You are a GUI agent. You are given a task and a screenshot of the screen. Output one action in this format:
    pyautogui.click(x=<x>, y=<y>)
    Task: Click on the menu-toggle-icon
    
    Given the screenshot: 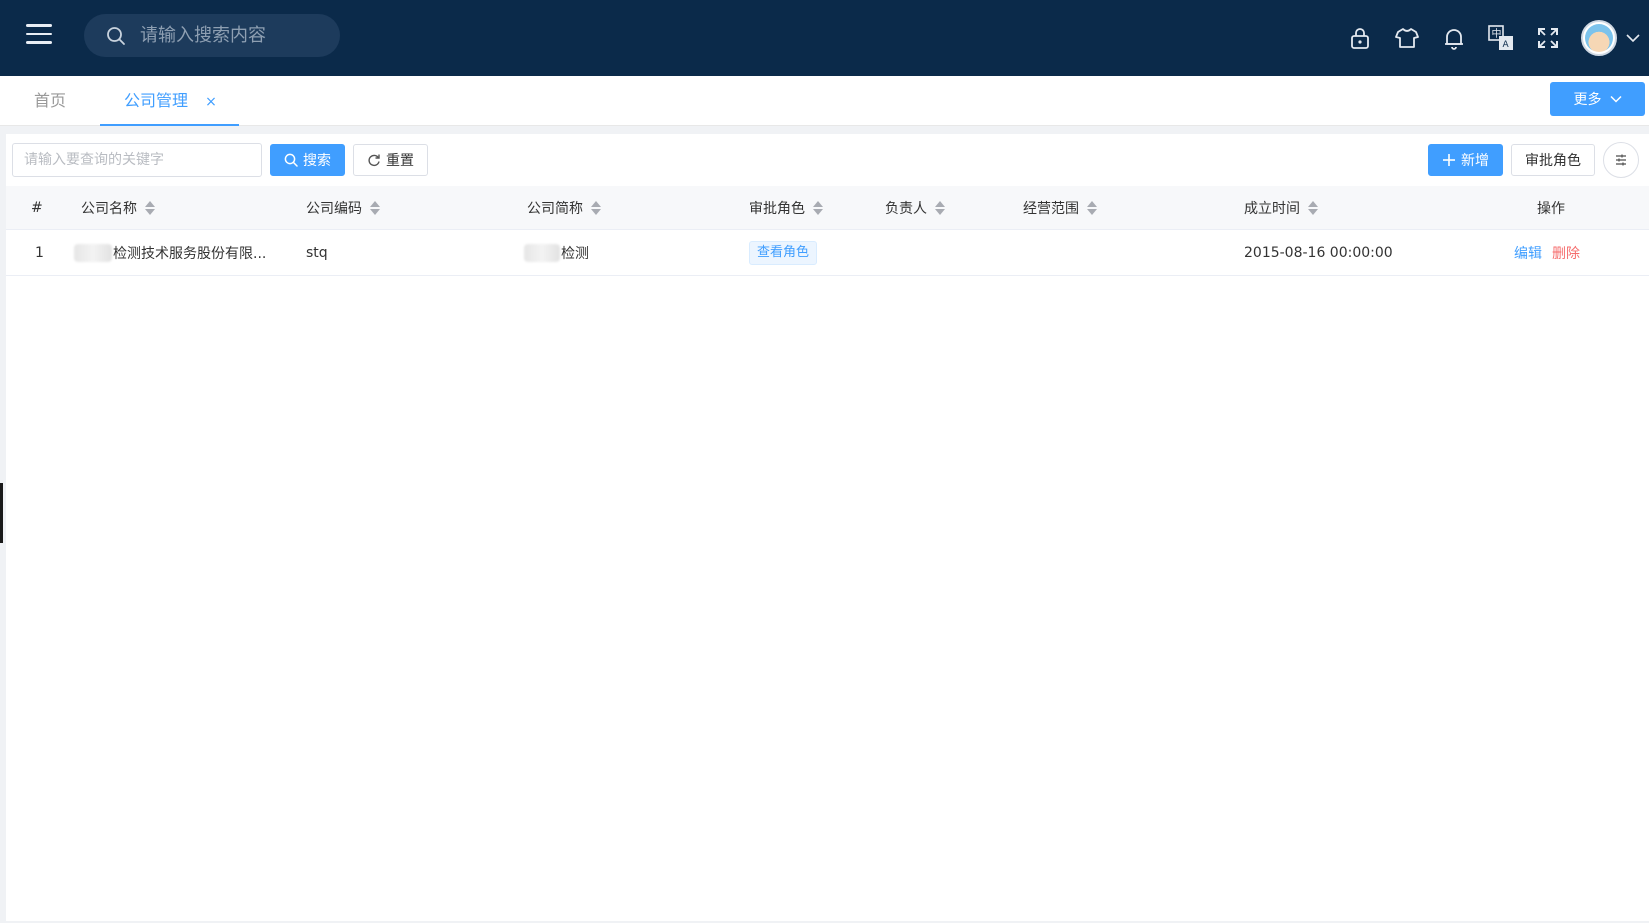 What is the action you would take?
    pyautogui.click(x=39, y=35)
    